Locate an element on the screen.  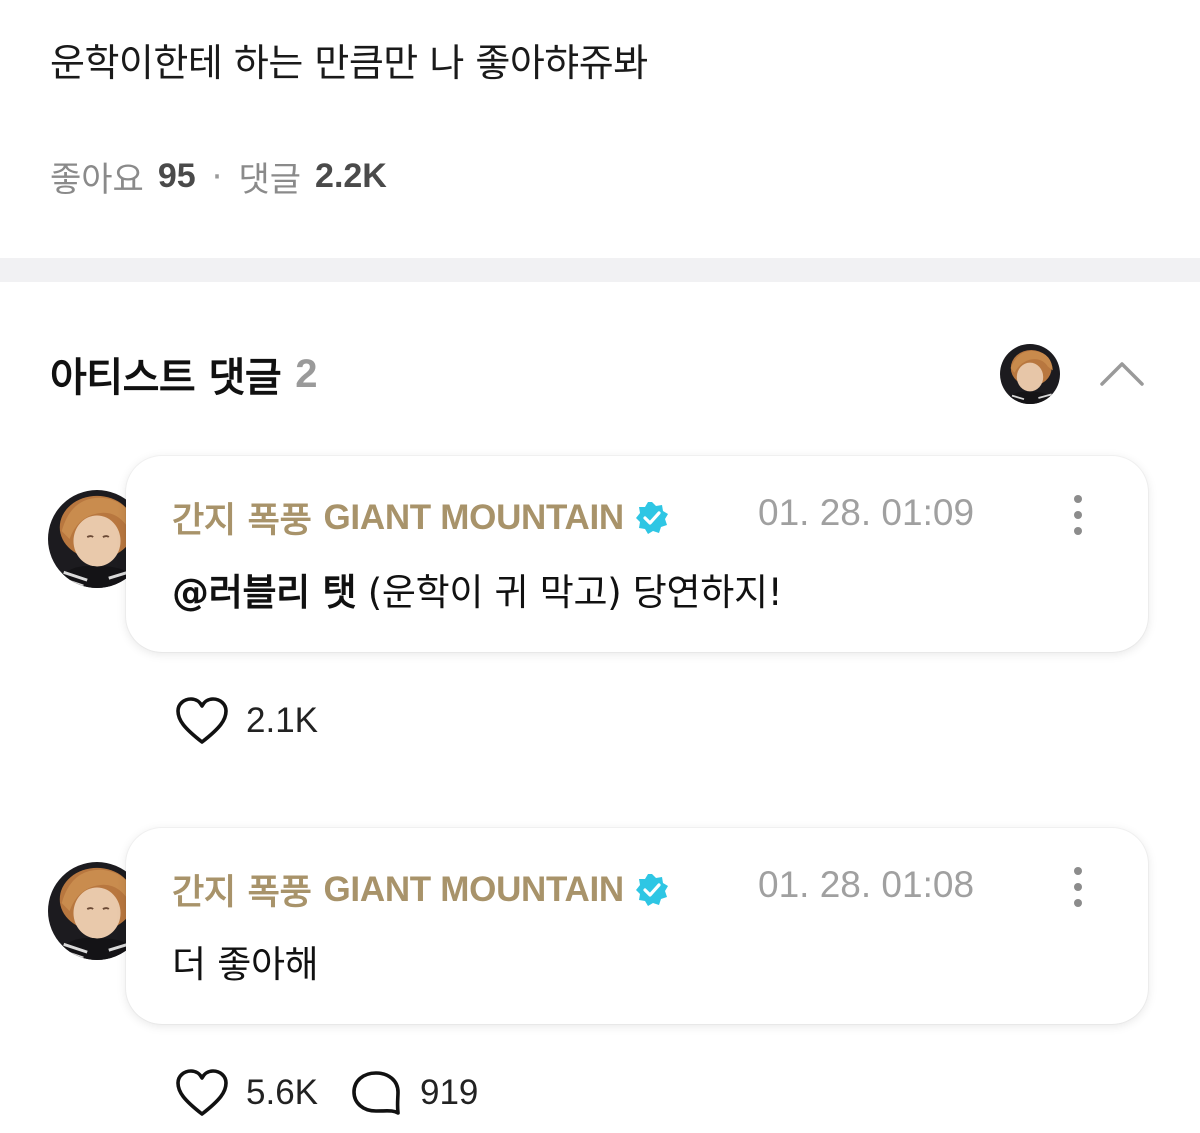
comment-time: 01. 28. 01:08 is located at coordinates (866, 884).